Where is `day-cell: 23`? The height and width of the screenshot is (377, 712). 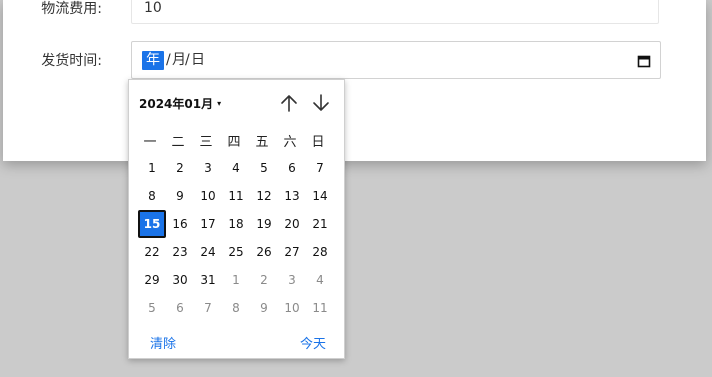
day-cell: 23 is located at coordinates (180, 252).